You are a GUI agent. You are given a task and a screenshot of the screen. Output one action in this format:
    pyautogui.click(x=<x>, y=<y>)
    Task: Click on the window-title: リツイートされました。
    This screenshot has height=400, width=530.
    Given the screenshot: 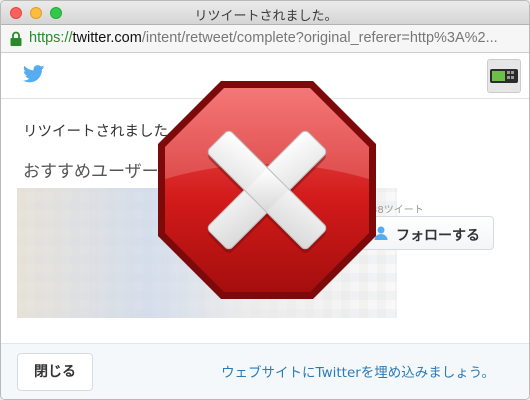 What is the action you would take?
    pyautogui.click(x=266, y=16)
    